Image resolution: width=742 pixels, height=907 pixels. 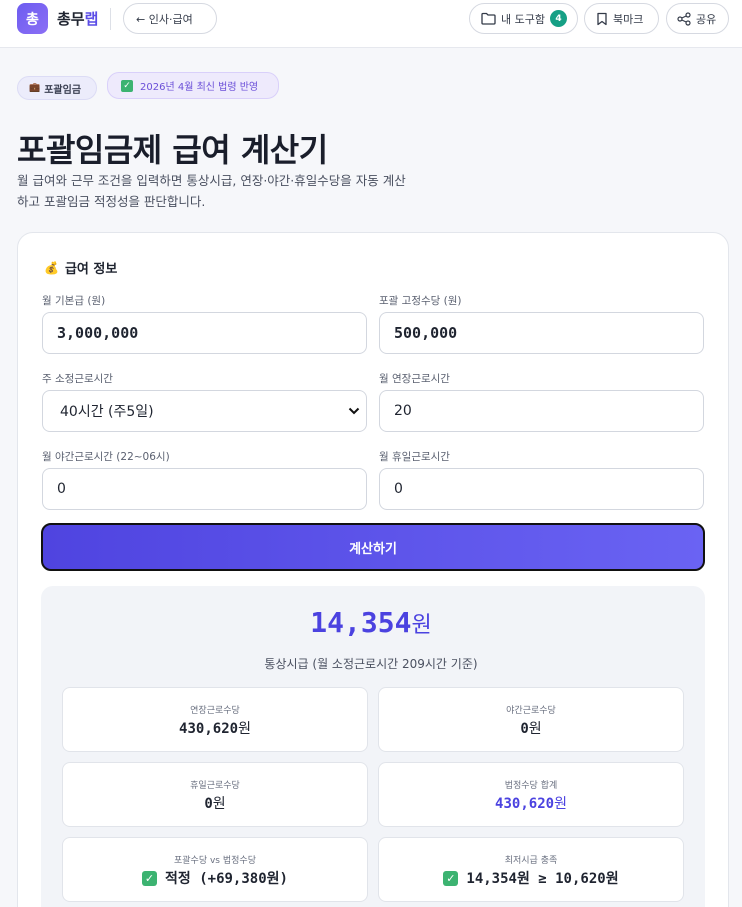 What do you see at coordinates (74, 301) in the screenshot?
I see `base-pay-label: 월 기본급 (원)` at bounding box center [74, 301].